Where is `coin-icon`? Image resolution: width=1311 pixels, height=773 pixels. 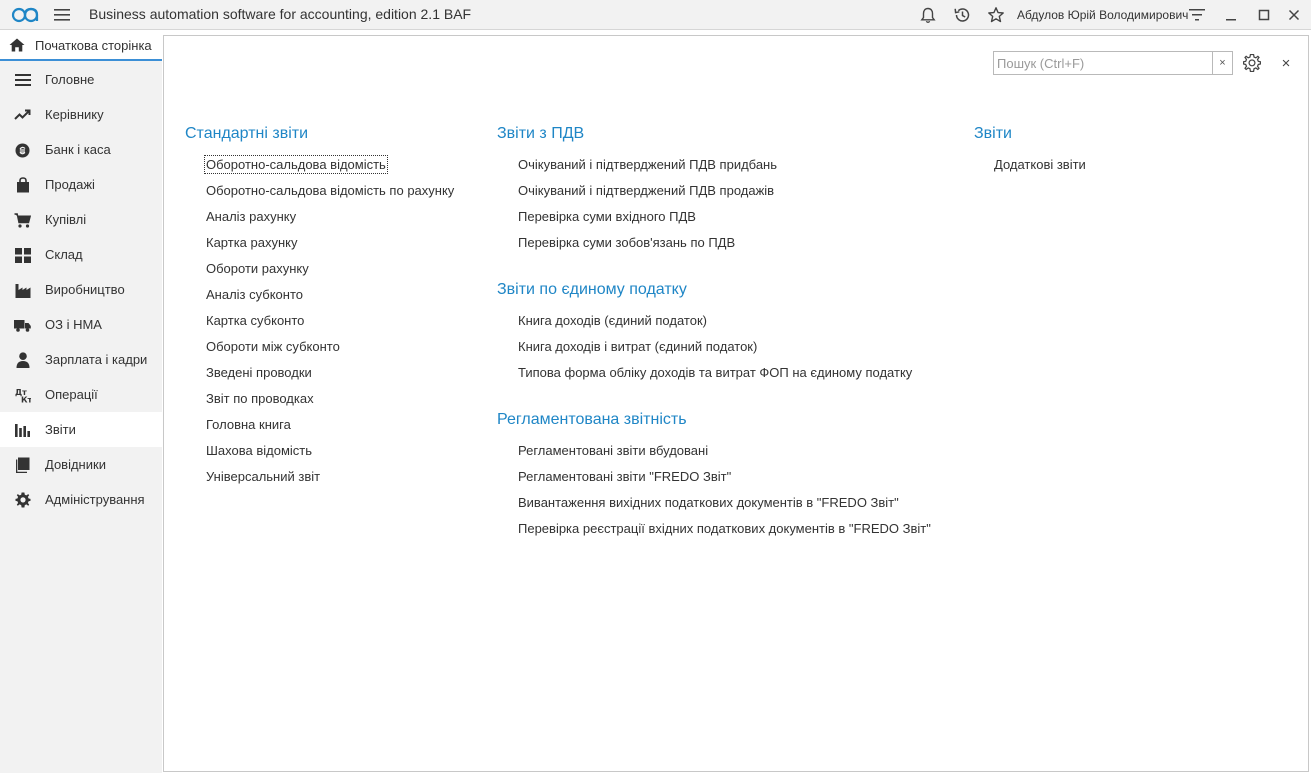
coin-icon is located at coordinates (22, 150).